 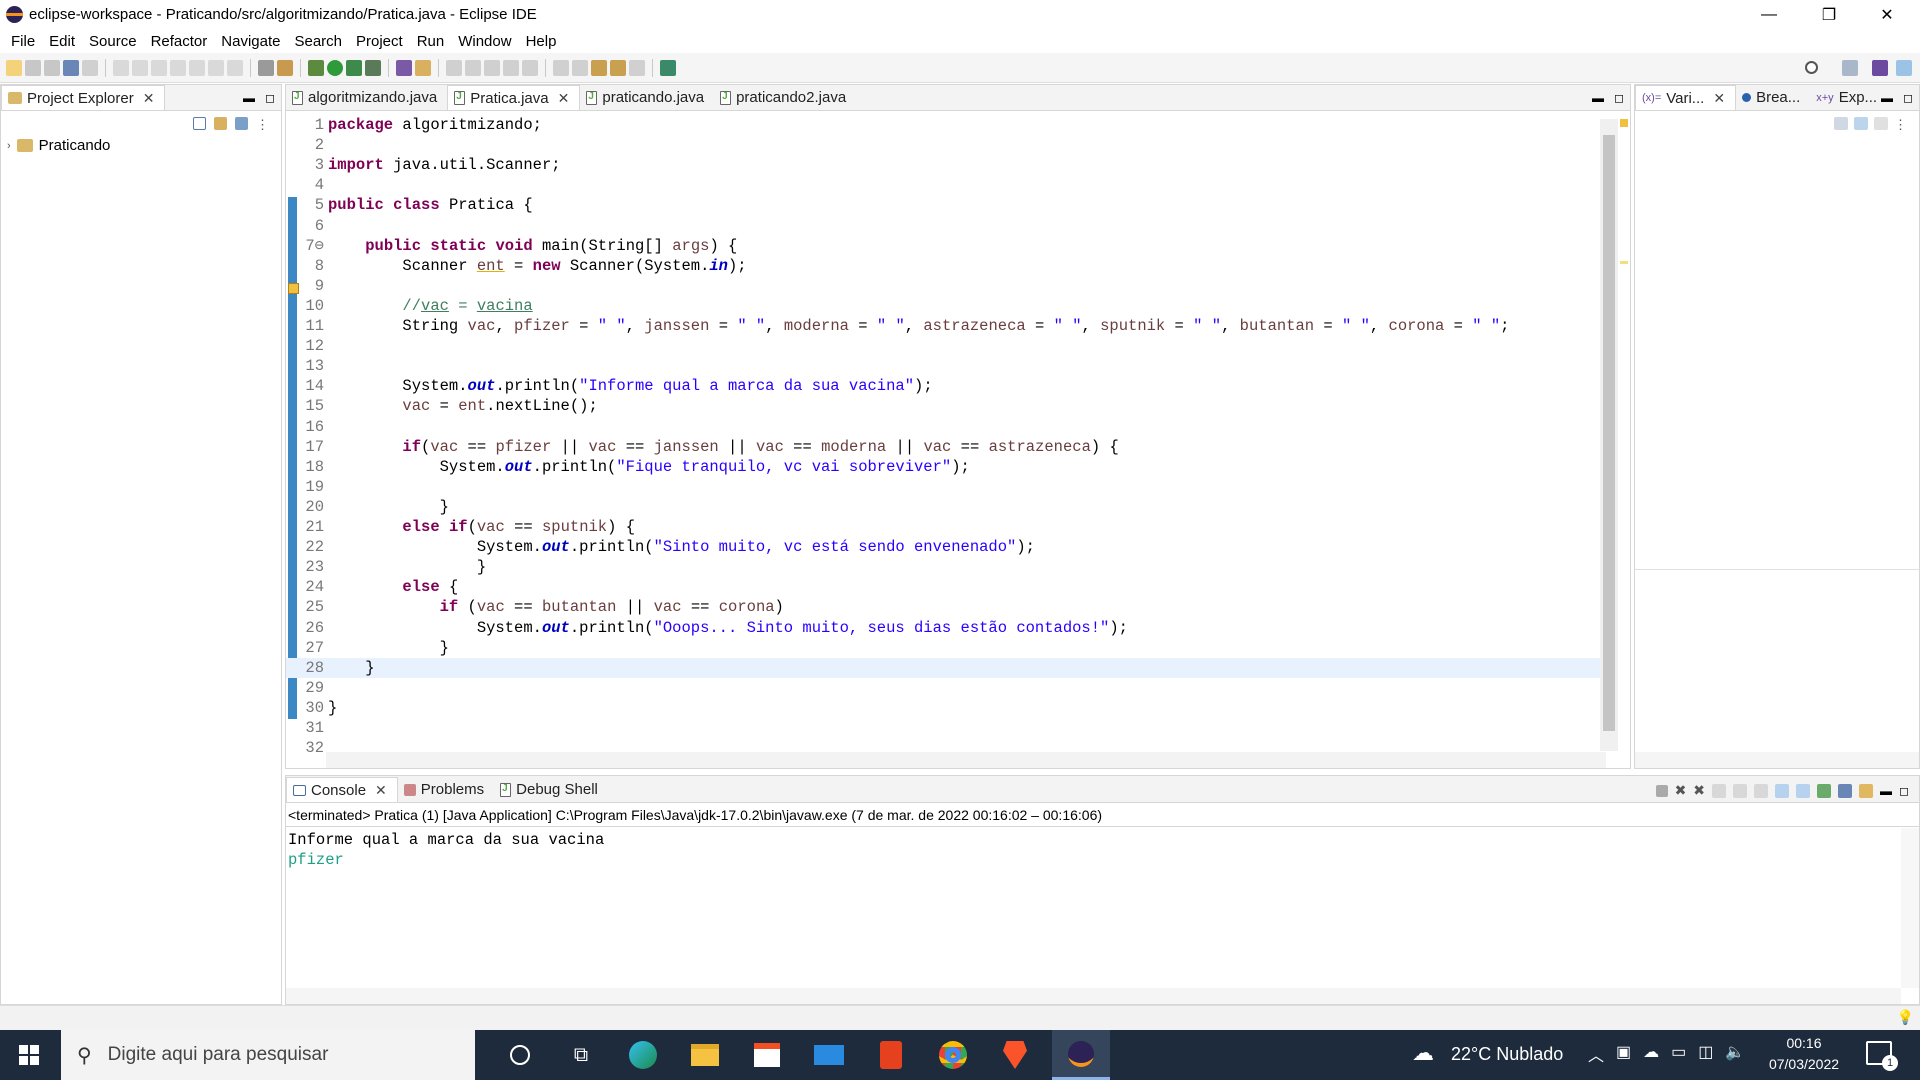 What do you see at coordinates (423, 67) in the screenshot?
I see `open-type-icon` at bounding box center [423, 67].